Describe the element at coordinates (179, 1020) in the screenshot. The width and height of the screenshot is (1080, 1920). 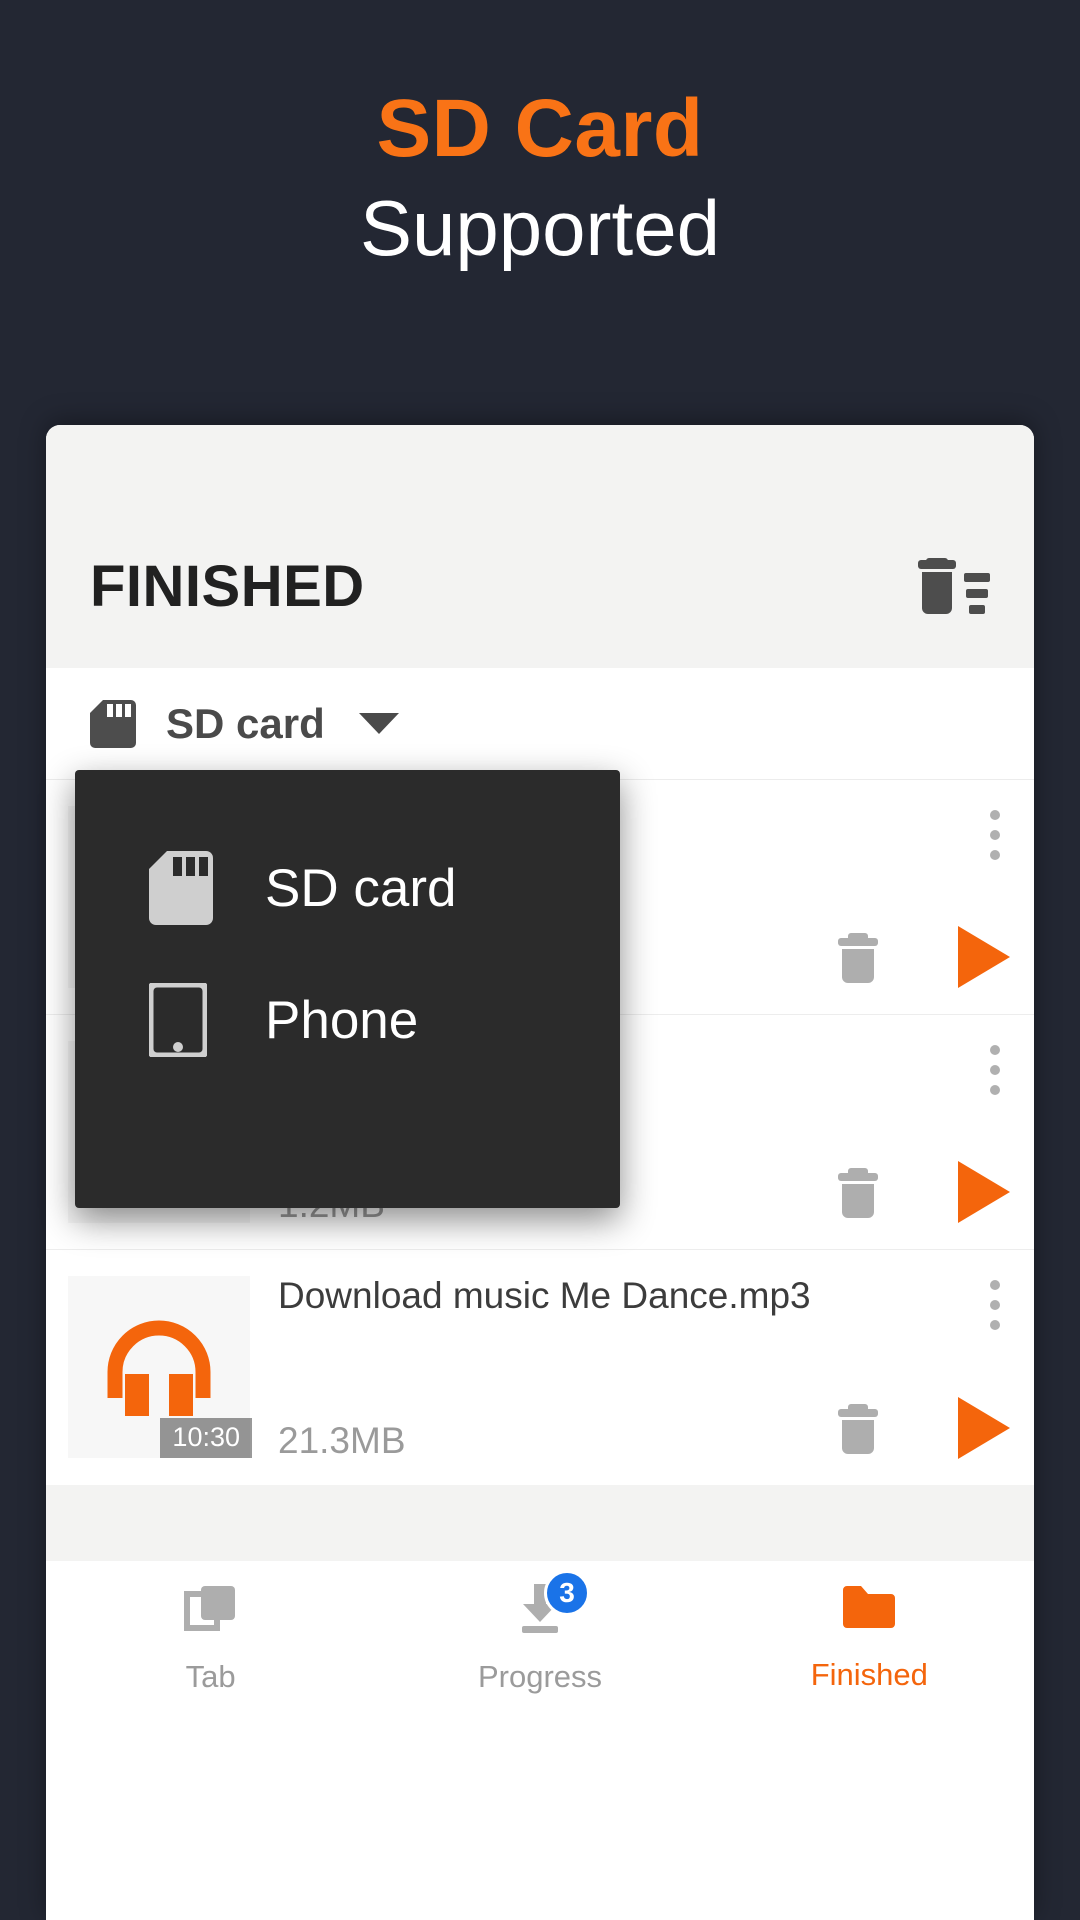
I see `phone-icon` at that location.